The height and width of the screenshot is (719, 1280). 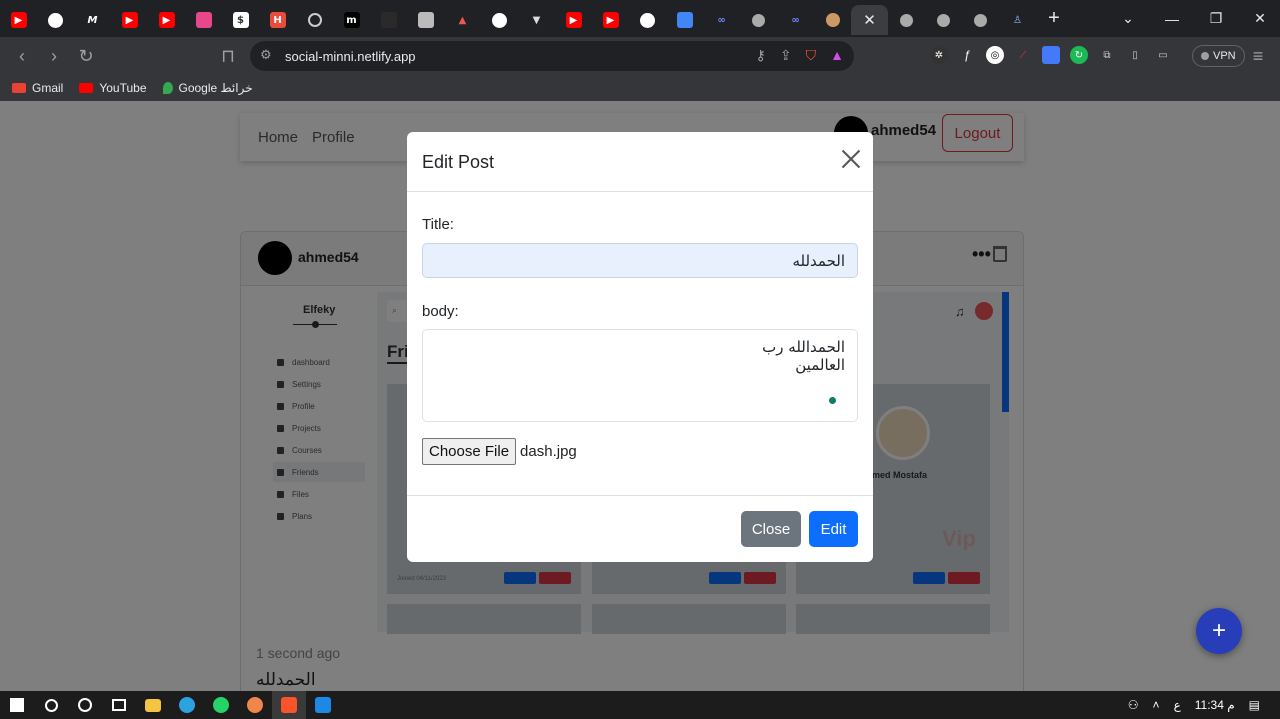 I want to click on brave-icon, so click(x=289, y=705).